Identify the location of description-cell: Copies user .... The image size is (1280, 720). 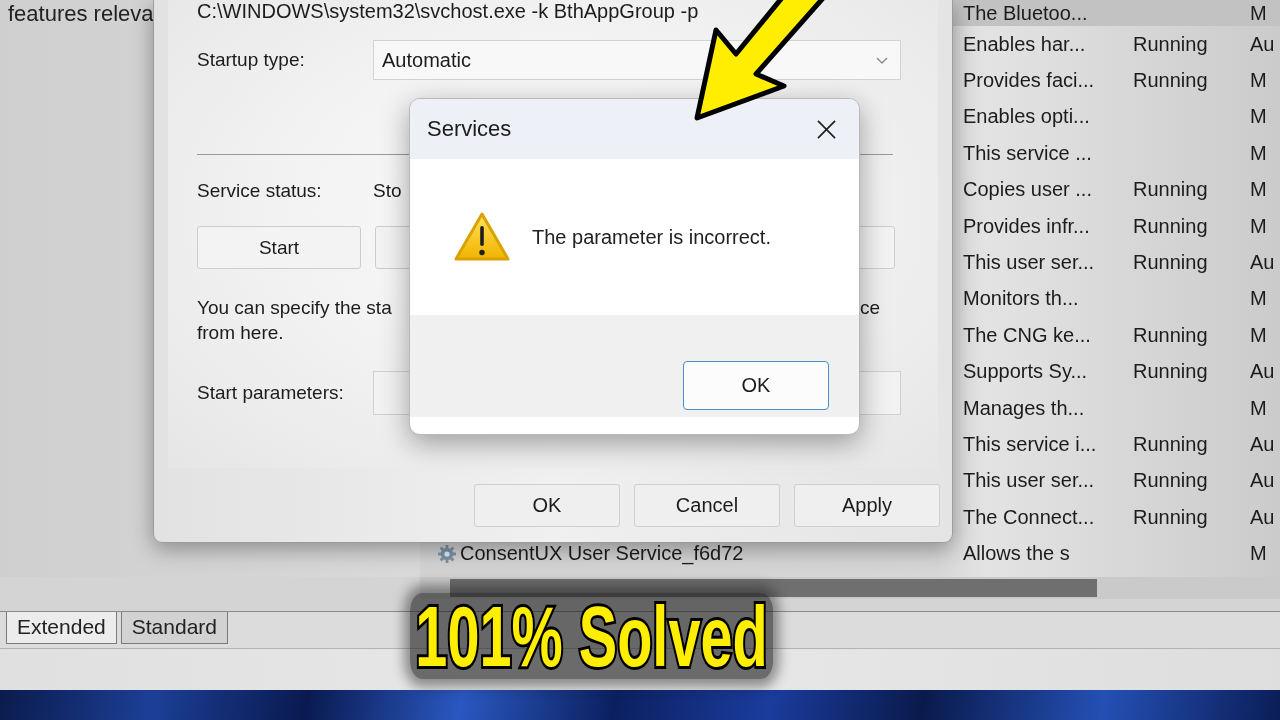
(1027, 189).